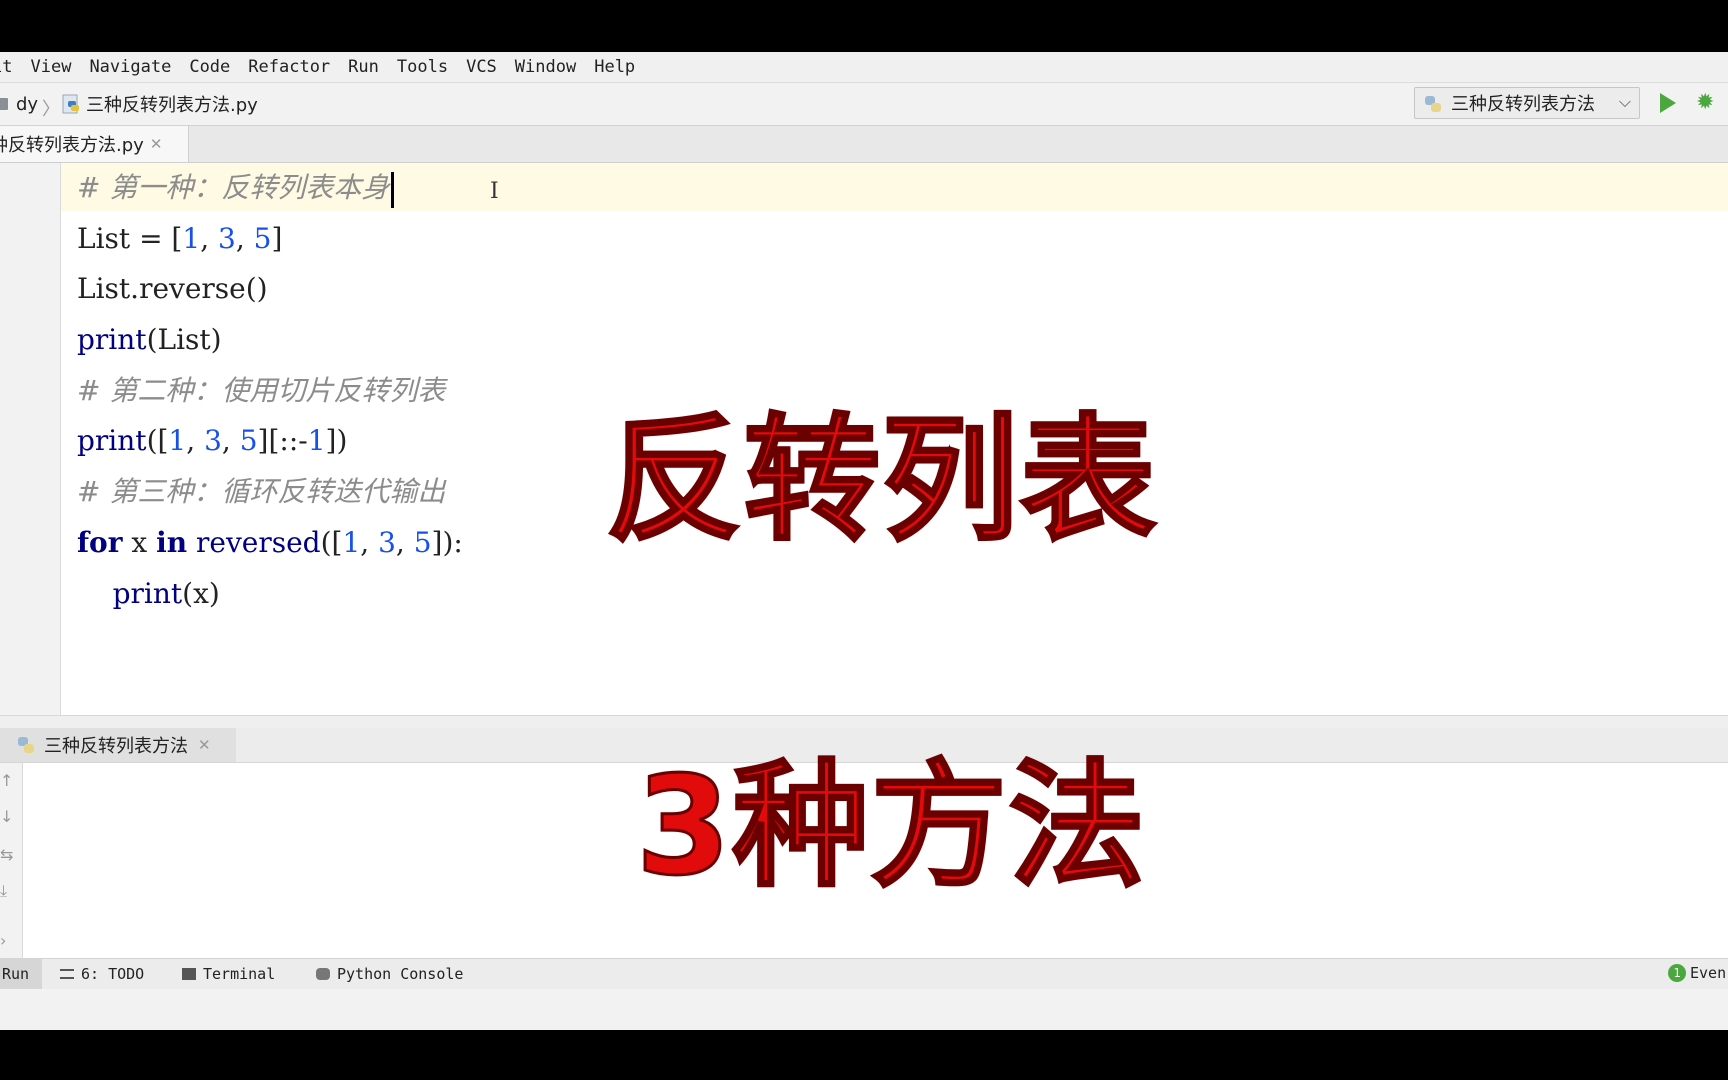 The height and width of the screenshot is (1080, 1728). I want to click on editor-tab-bar: 种反转列表方法.py ✕, so click(864, 144).